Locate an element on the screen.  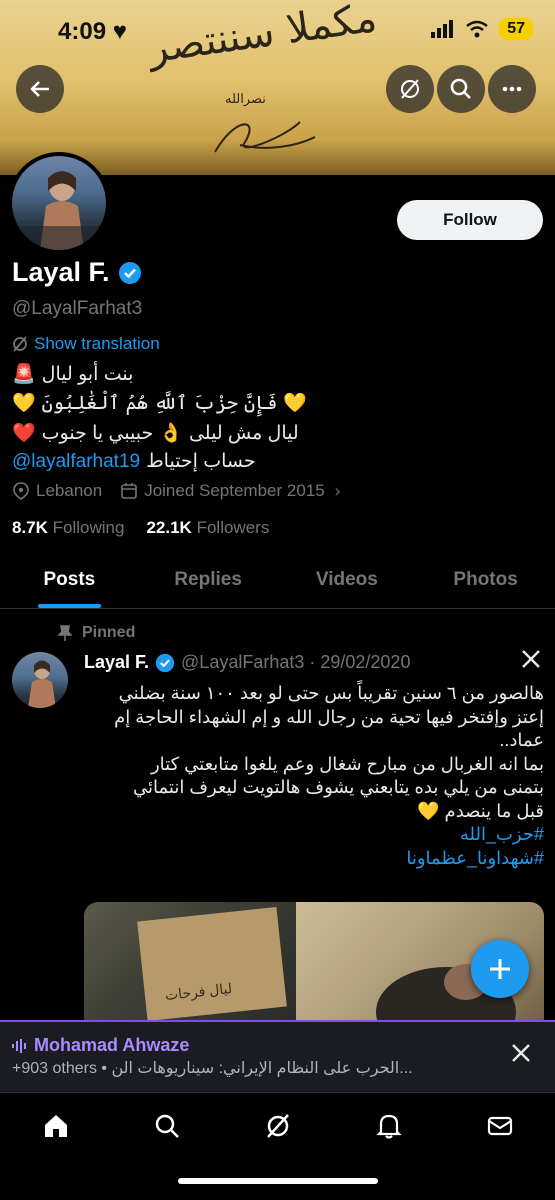
home-icon is located at coordinates (55, 1125).